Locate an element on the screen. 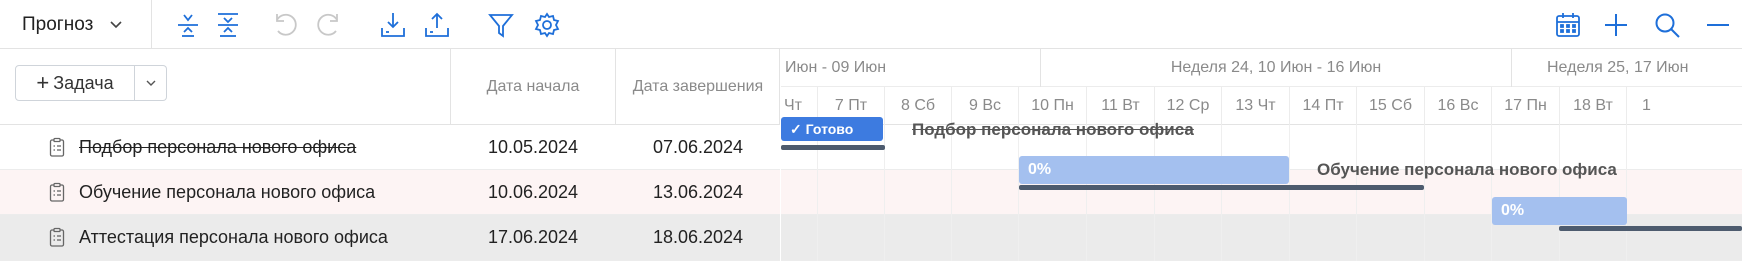  task-end-date: 18.06.2024 is located at coordinates (698, 237).